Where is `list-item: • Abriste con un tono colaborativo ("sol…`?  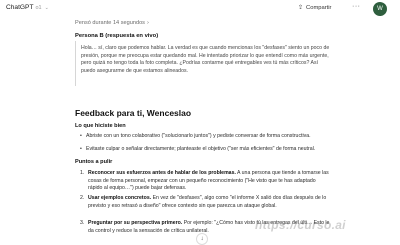
list-item: • Abriste con un tono colaborativo ("sol… is located at coordinates (205, 137).